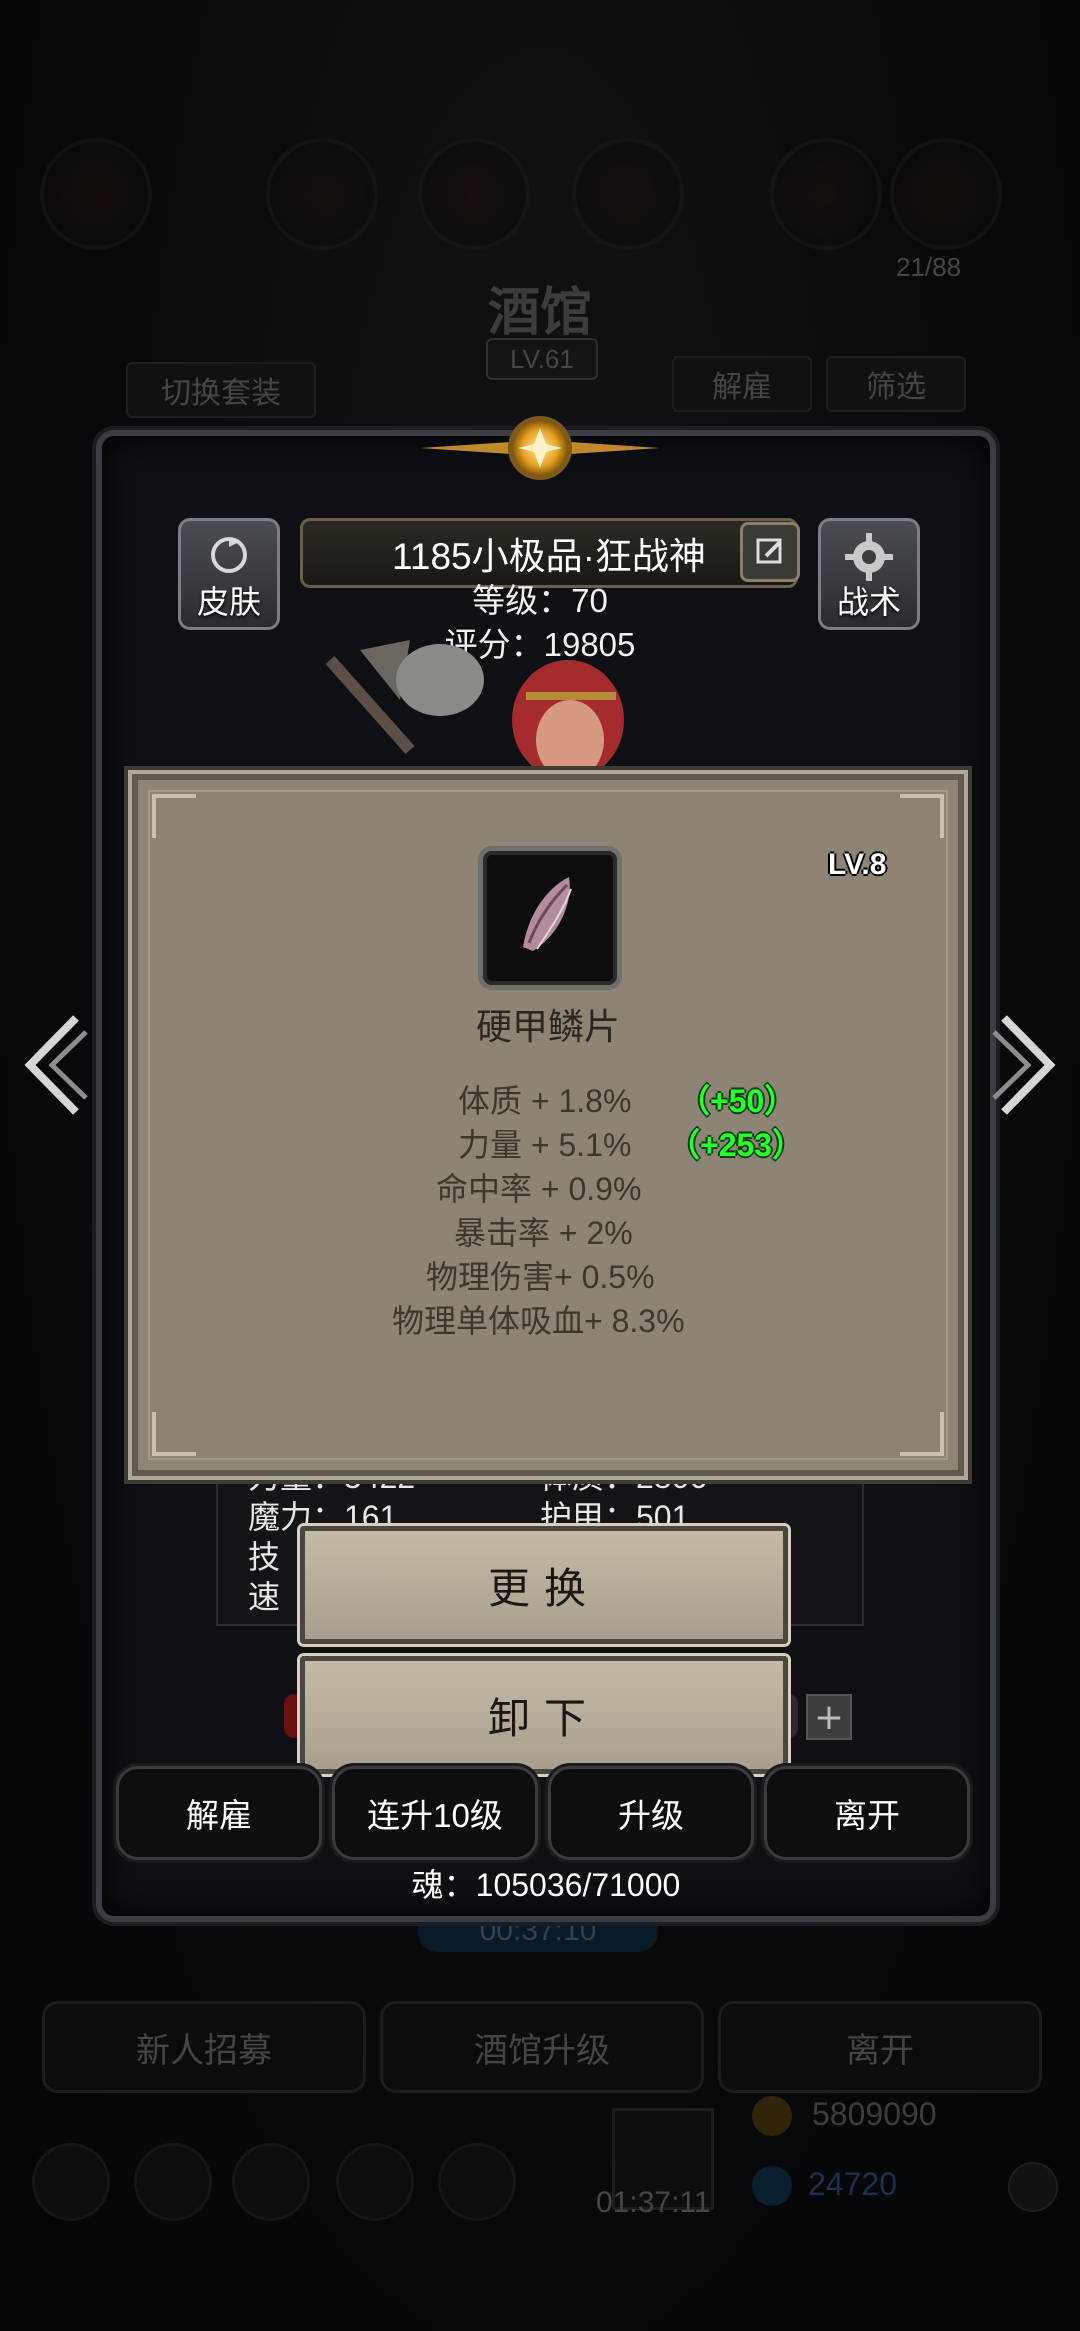 The image size is (1080, 2331). Describe the element at coordinates (546, 1885) in the screenshot. I see `soul-counter: 魂：105036/71000` at that location.